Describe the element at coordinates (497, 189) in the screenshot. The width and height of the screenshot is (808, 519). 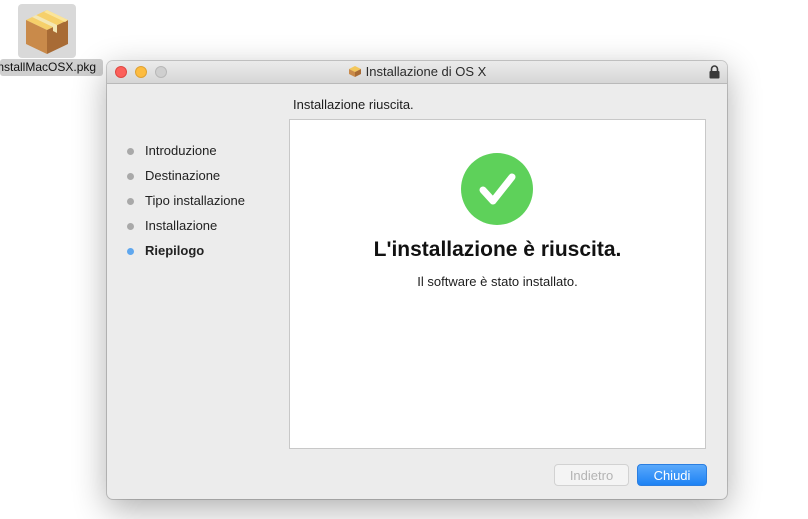
I see `success-checkmark-icon` at that location.